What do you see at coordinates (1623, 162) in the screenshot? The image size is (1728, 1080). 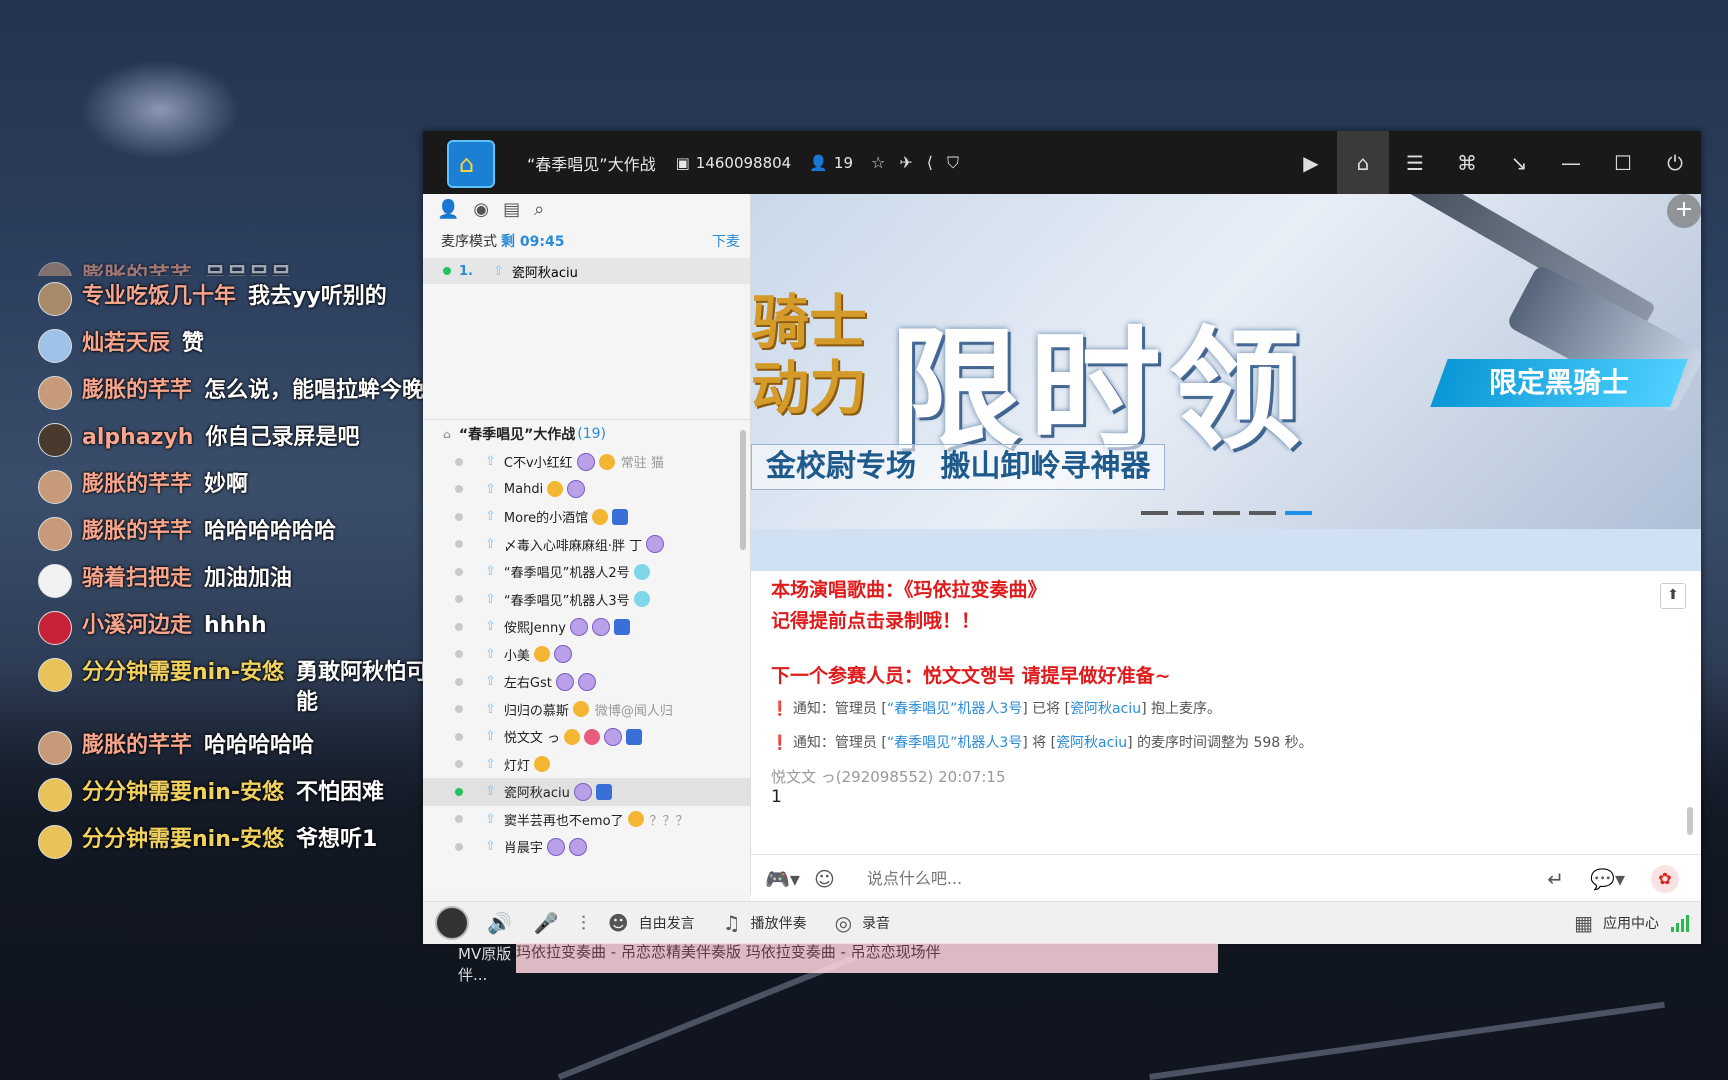 I see `maximize-icon: ☐` at bounding box center [1623, 162].